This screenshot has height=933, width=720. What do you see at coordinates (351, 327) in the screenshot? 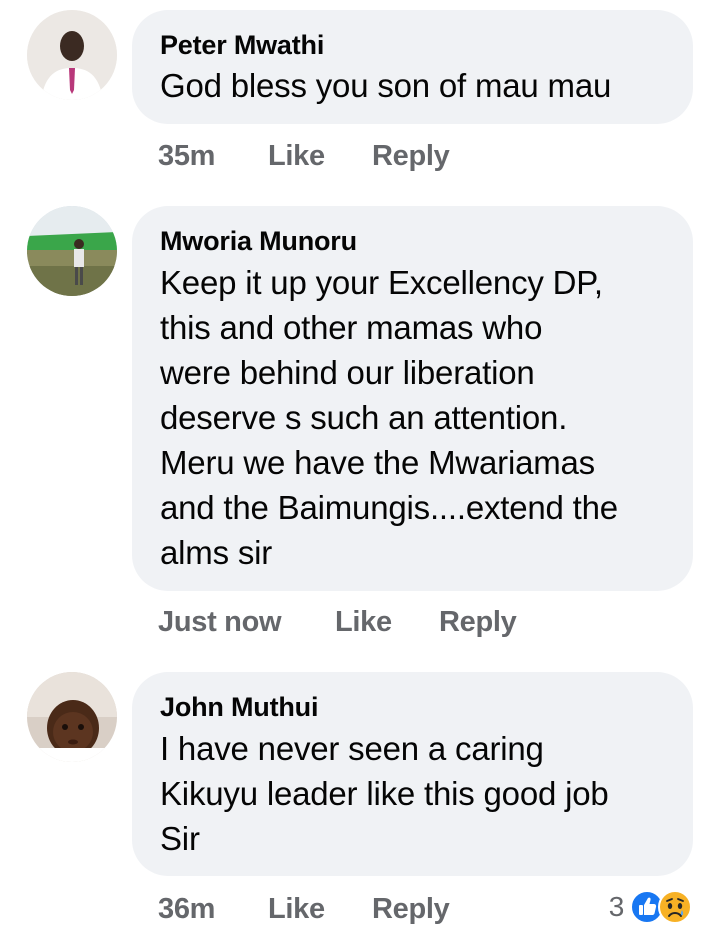
I see `comment-text-line: this and other mamas who` at bounding box center [351, 327].